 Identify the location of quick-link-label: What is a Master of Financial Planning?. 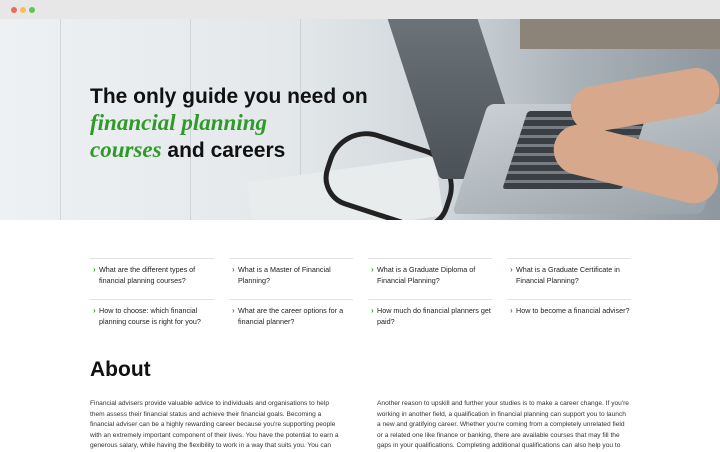
(284, 275).